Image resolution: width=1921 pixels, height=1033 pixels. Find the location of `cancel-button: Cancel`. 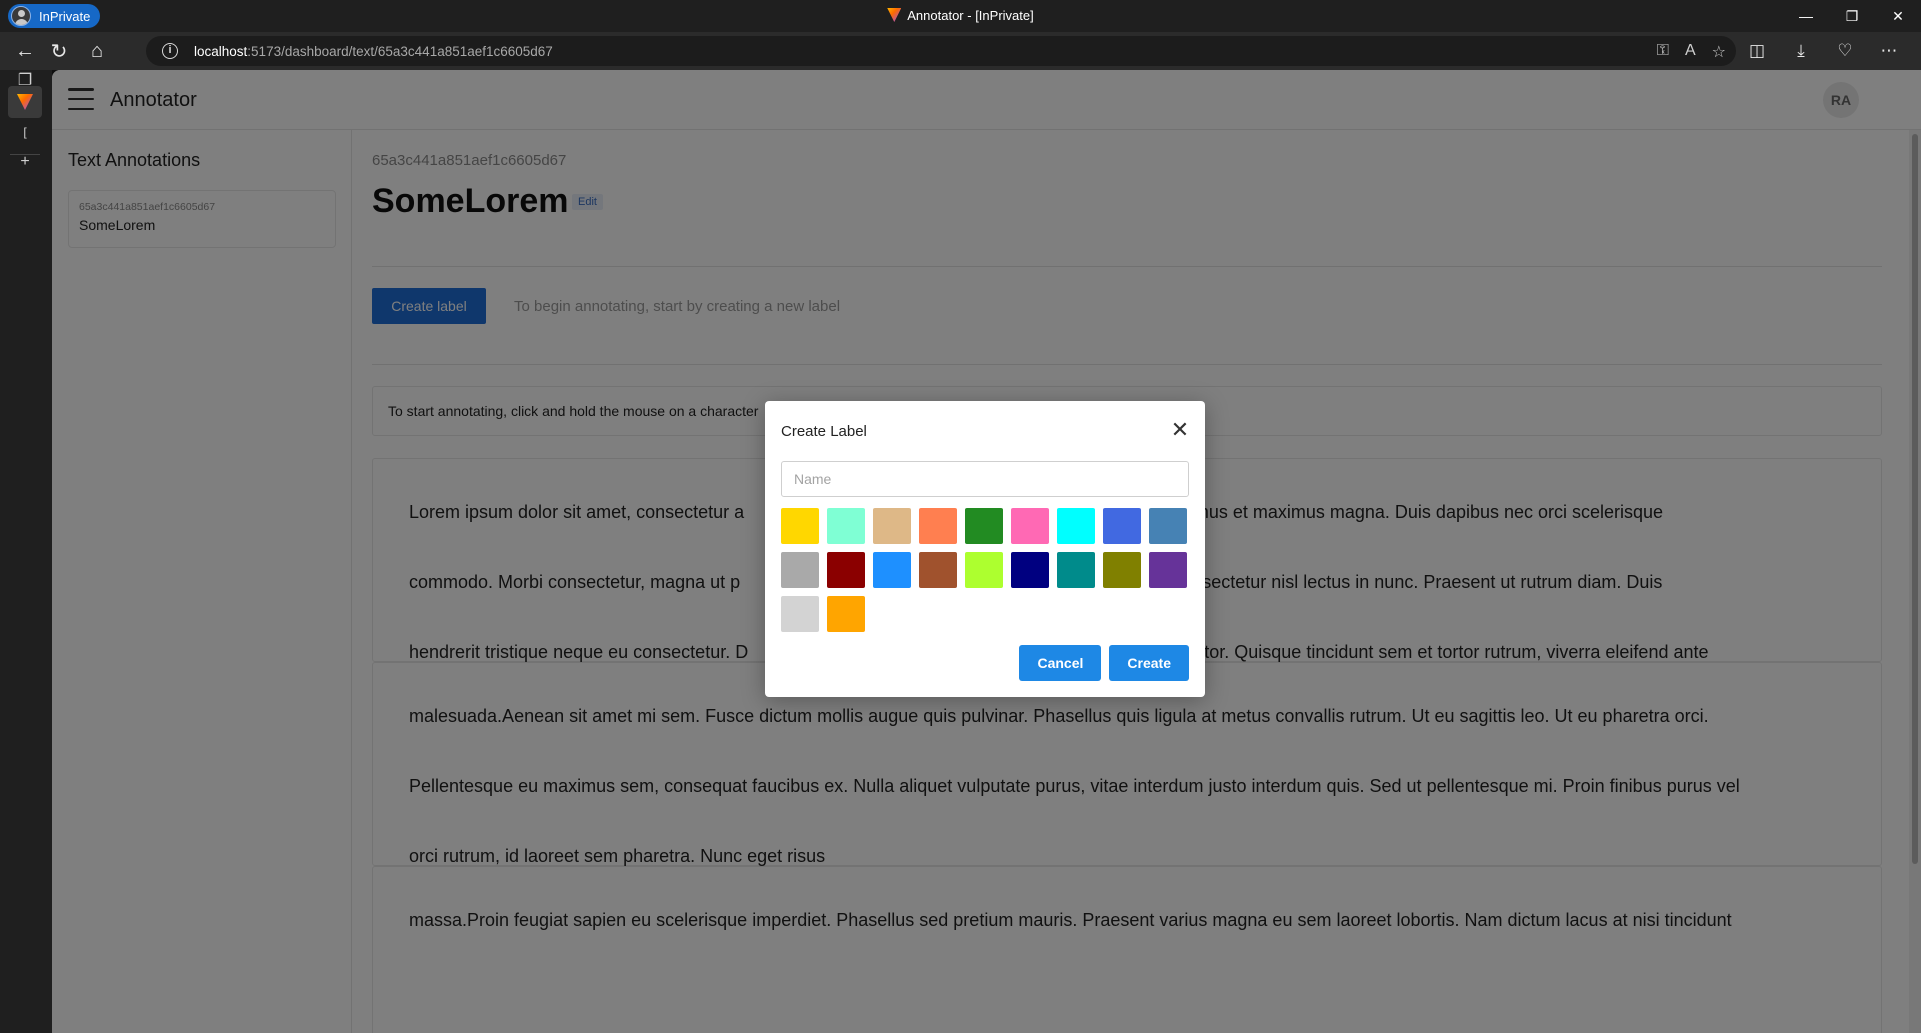

cancel-button: Cancel is located at coordinates (1060, 663).